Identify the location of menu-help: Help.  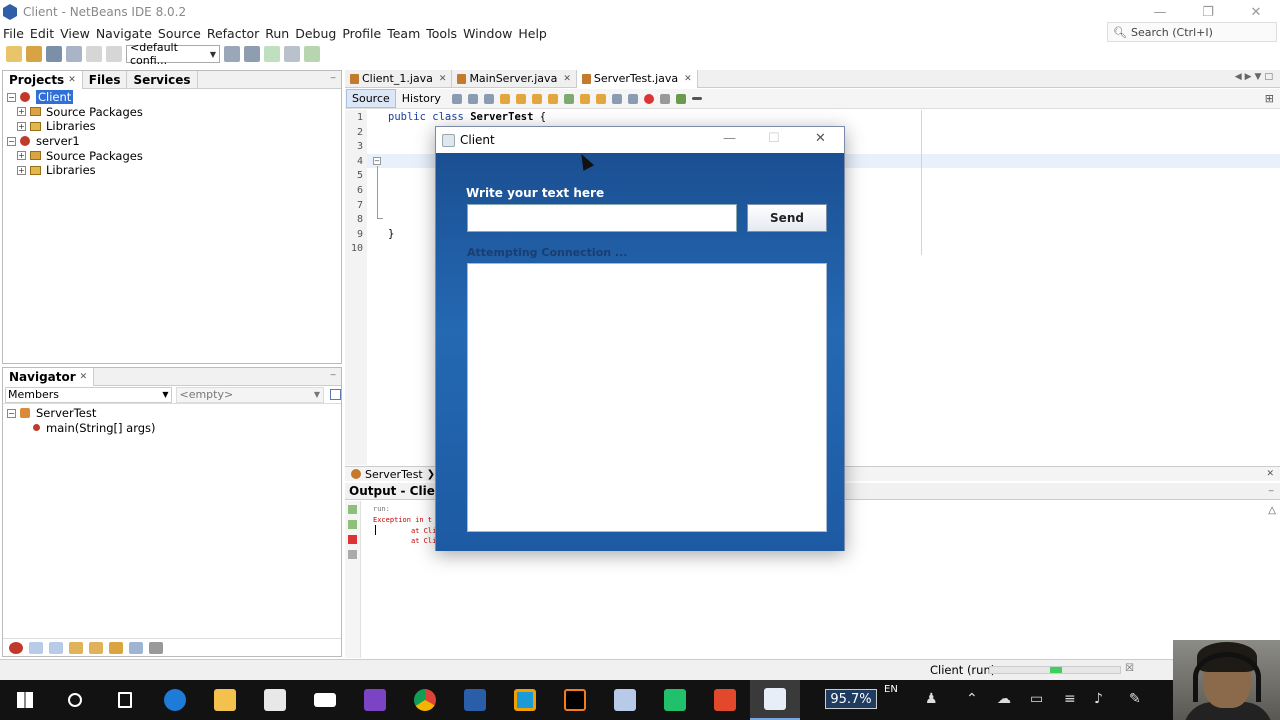
(532, 33).